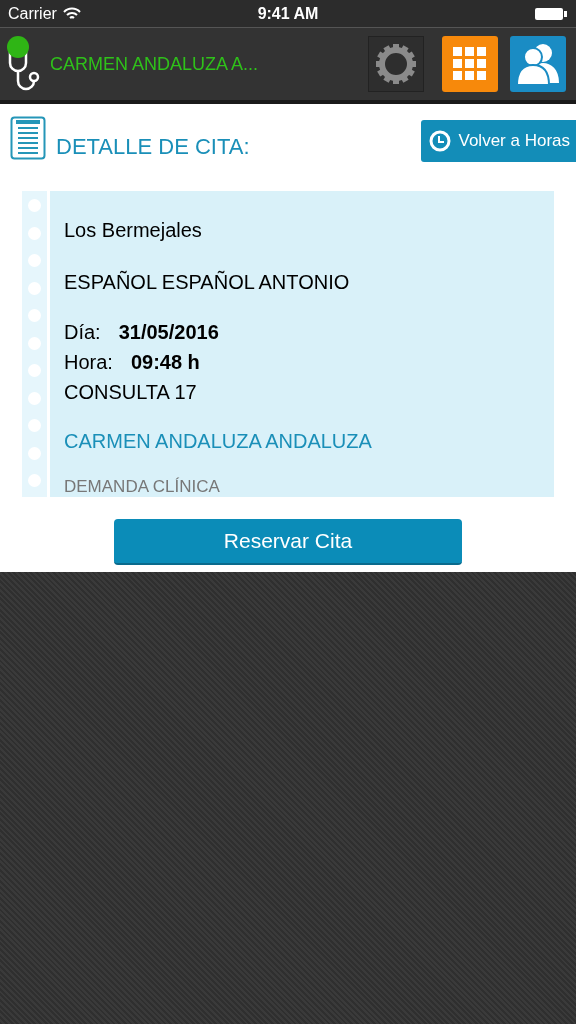 The width and height of the screenshot is (576, 1024). I want to click on professional-name: ESPAÑOL ESPAÑOL ANTONIO, so click(207, 282).